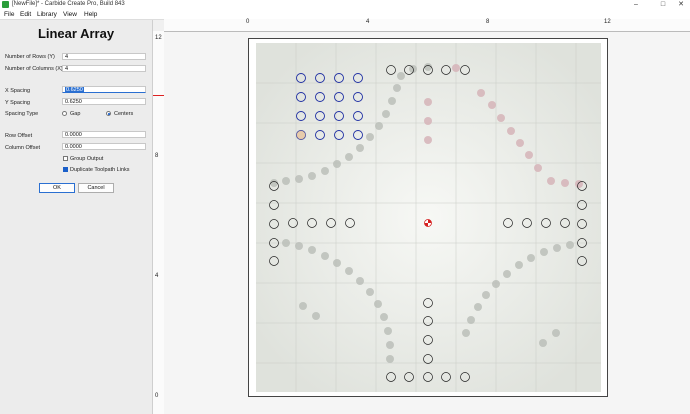  Describe the element at coordinates (22, 114) in the screenshot. I see `spacing-type-label: Spacing Type` at that location.